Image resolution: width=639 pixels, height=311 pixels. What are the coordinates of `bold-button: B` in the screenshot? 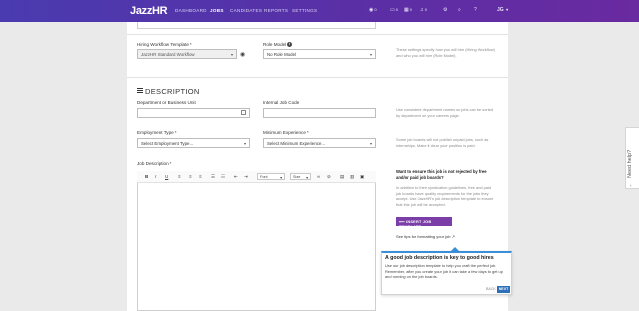 It's located at (146, 176).